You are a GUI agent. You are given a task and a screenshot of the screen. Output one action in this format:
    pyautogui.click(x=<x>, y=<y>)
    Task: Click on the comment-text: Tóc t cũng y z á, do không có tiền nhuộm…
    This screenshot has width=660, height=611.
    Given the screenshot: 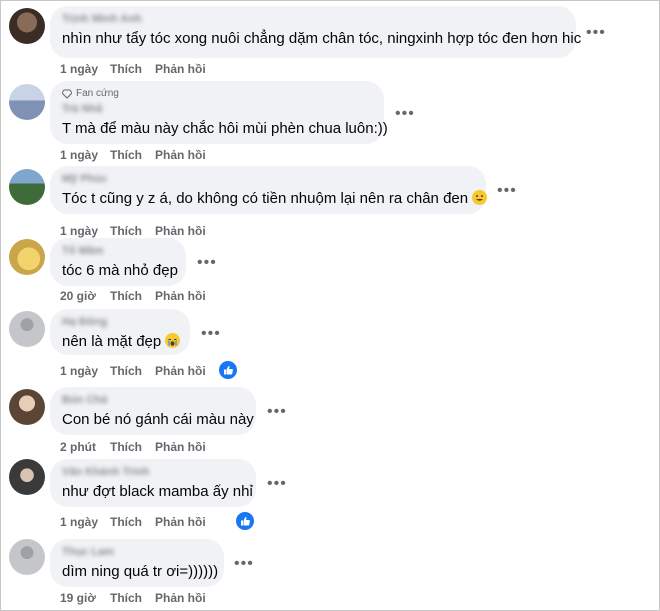 What is the action you would take?
    pyautogui.click(x=275, y=198)
    